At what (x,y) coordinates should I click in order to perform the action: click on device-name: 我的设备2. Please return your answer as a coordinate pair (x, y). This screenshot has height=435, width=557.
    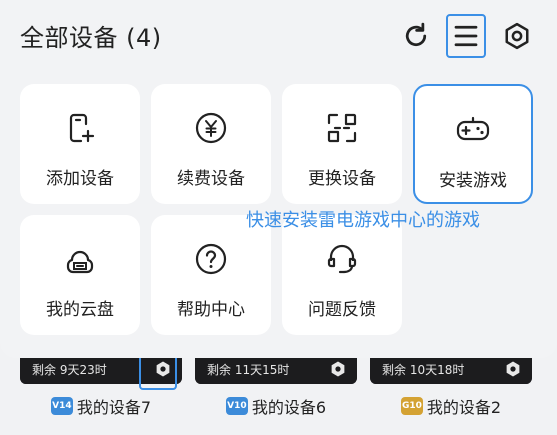
    Looking at the image, I should click on (464, 407).